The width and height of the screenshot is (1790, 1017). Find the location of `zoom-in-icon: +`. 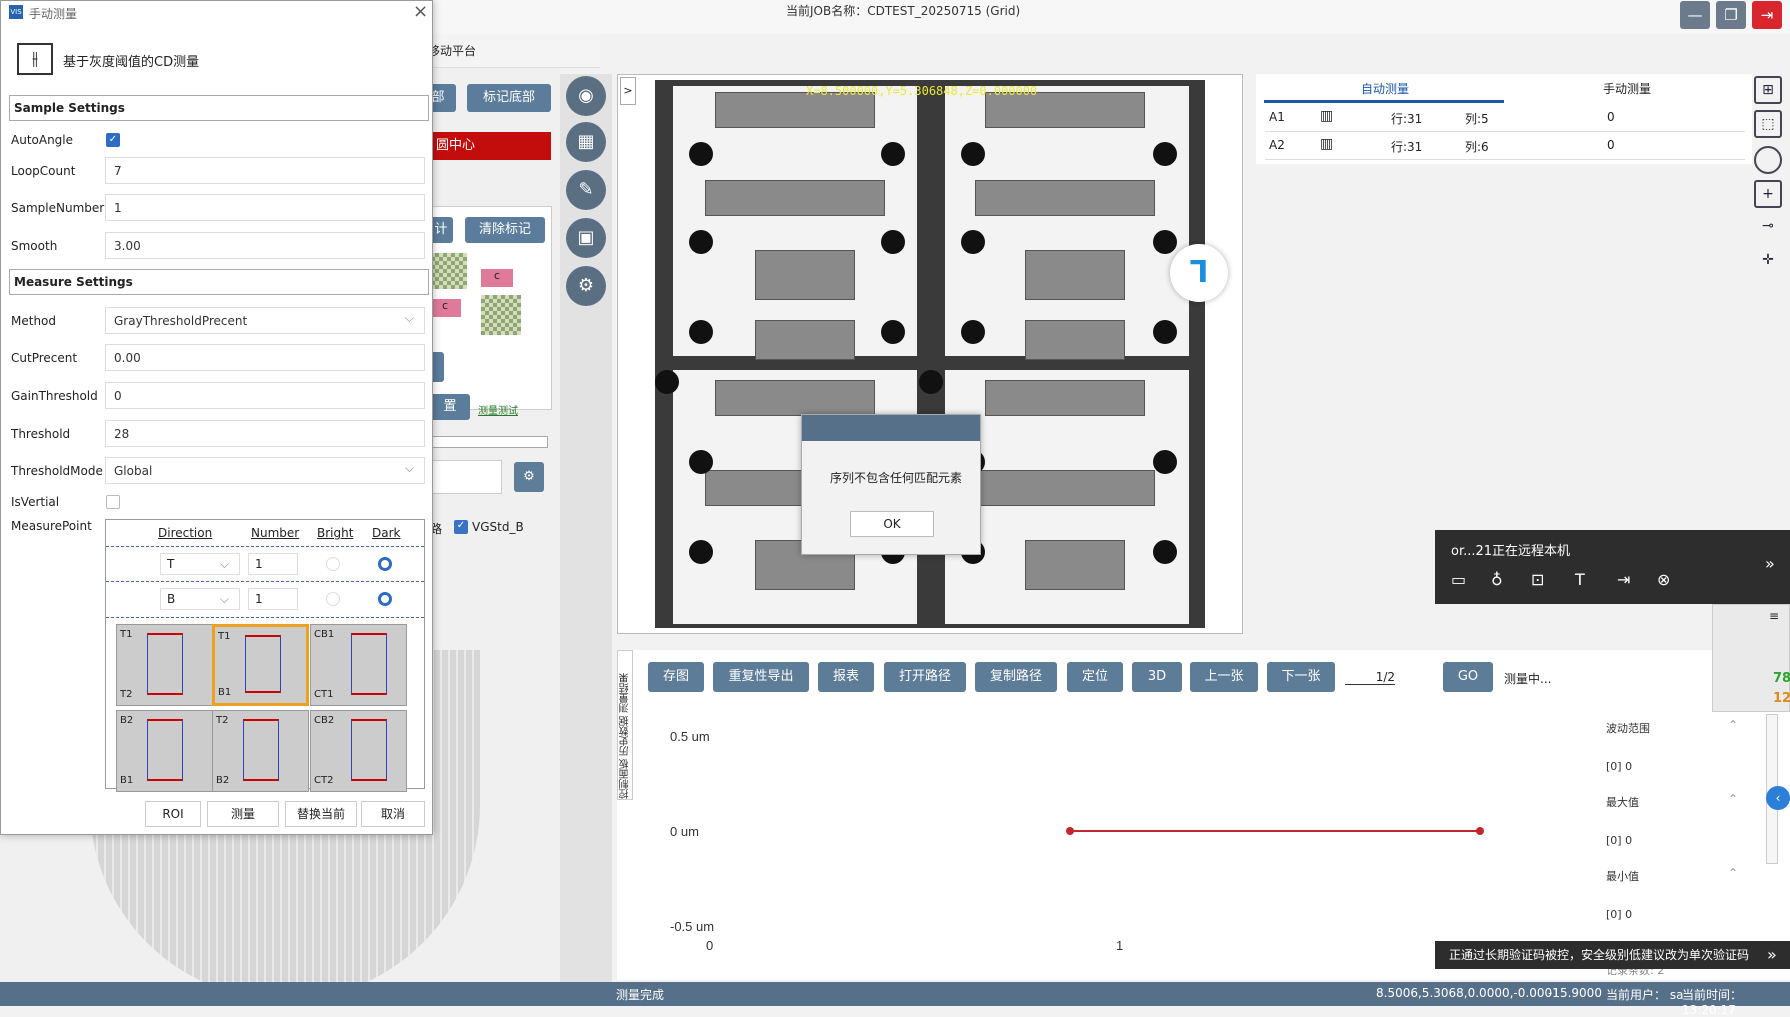

zoom-in-icon: + is located at coordinates (1768, 194).